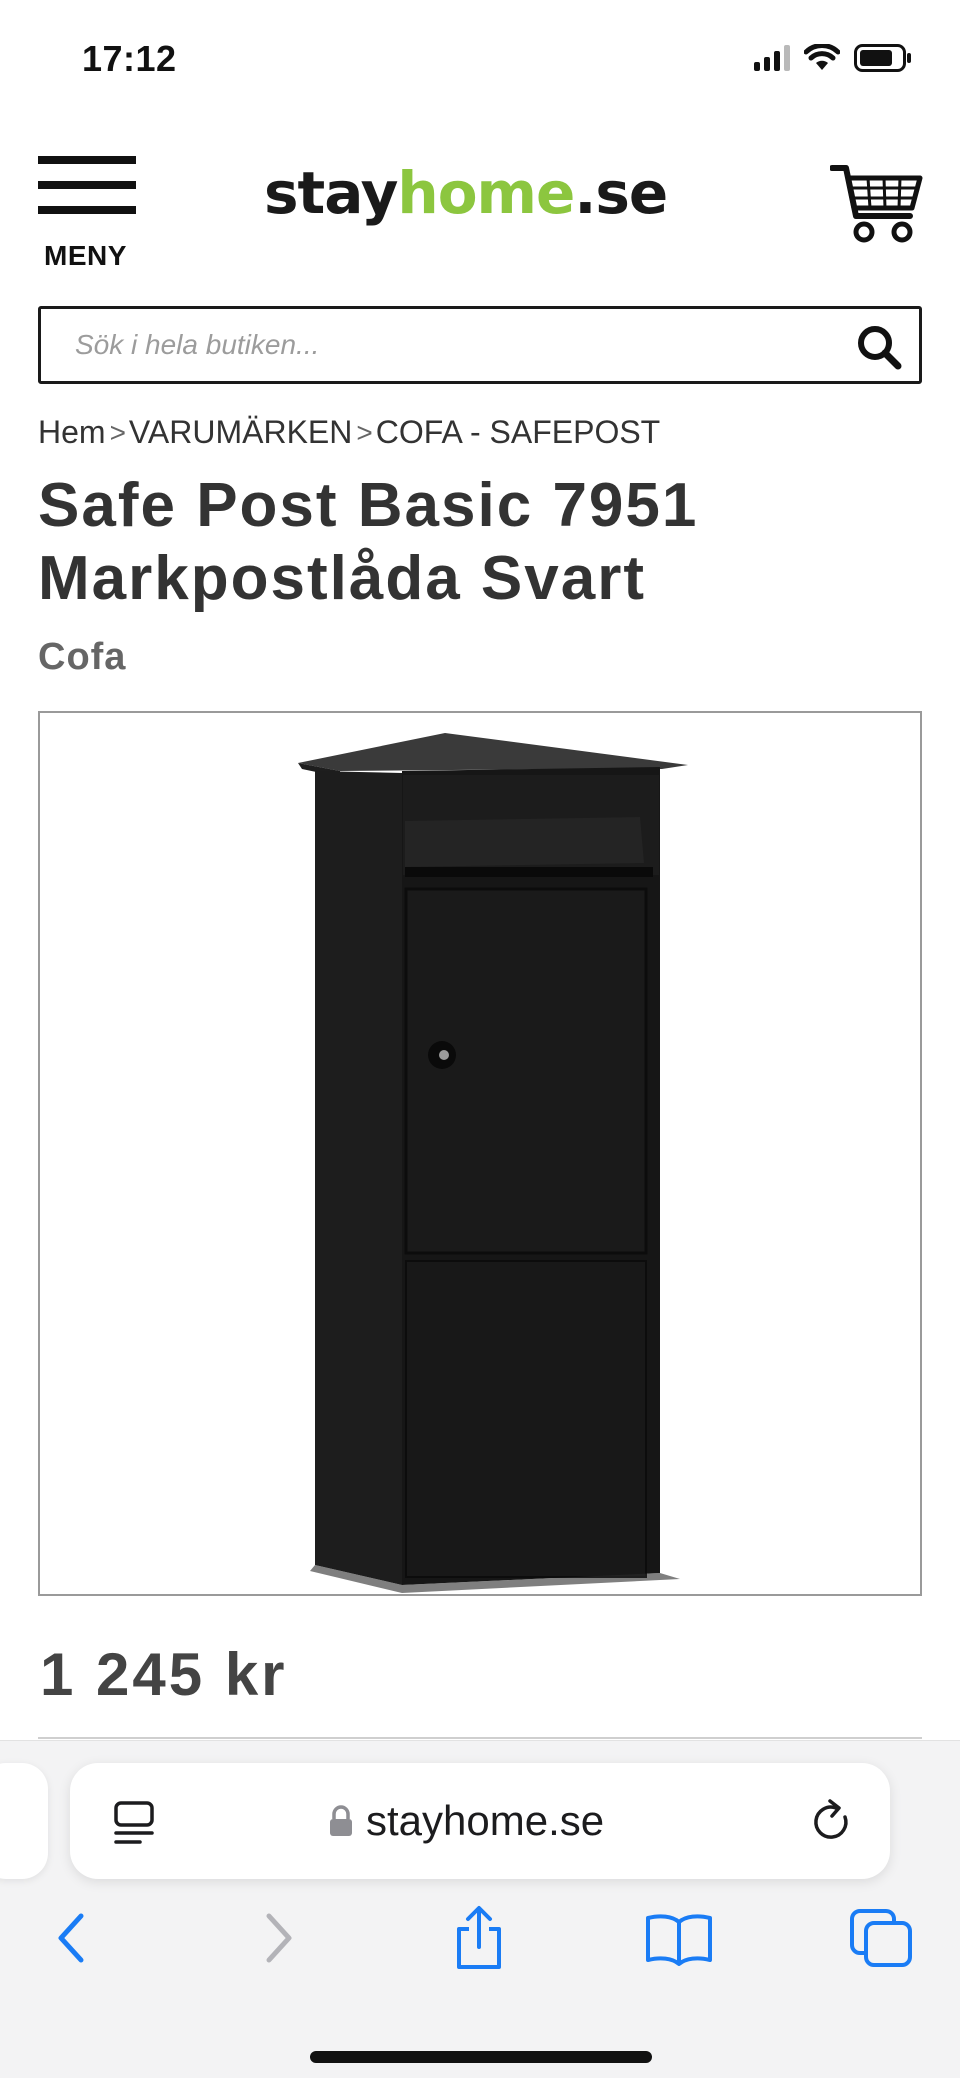 This screenshot has width=960, height=2078. What do you see at coordinates (88, 185) in the screenshot?
I see `hamburger-icon` at bounding box center [88, 185].